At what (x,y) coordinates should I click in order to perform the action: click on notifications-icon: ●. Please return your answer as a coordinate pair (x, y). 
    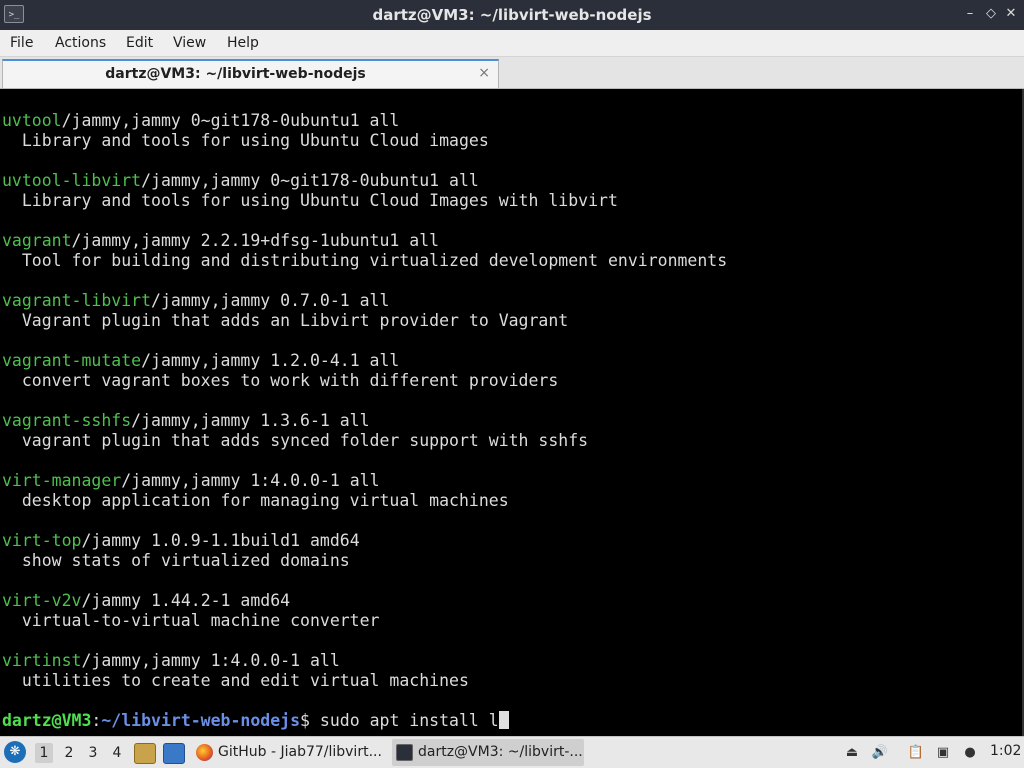
    Looking at the image, I should click on (970, 753).